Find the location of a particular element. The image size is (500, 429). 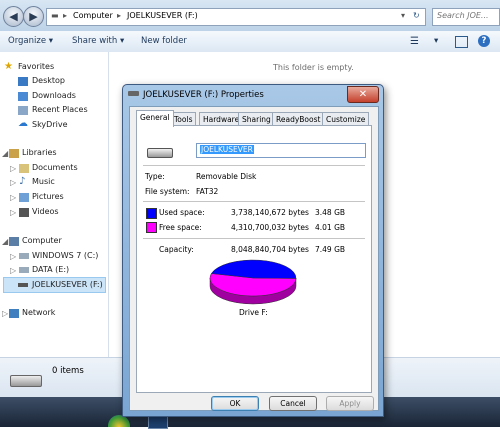

drive-label: Drive F: is located at coordinates (253, 312).